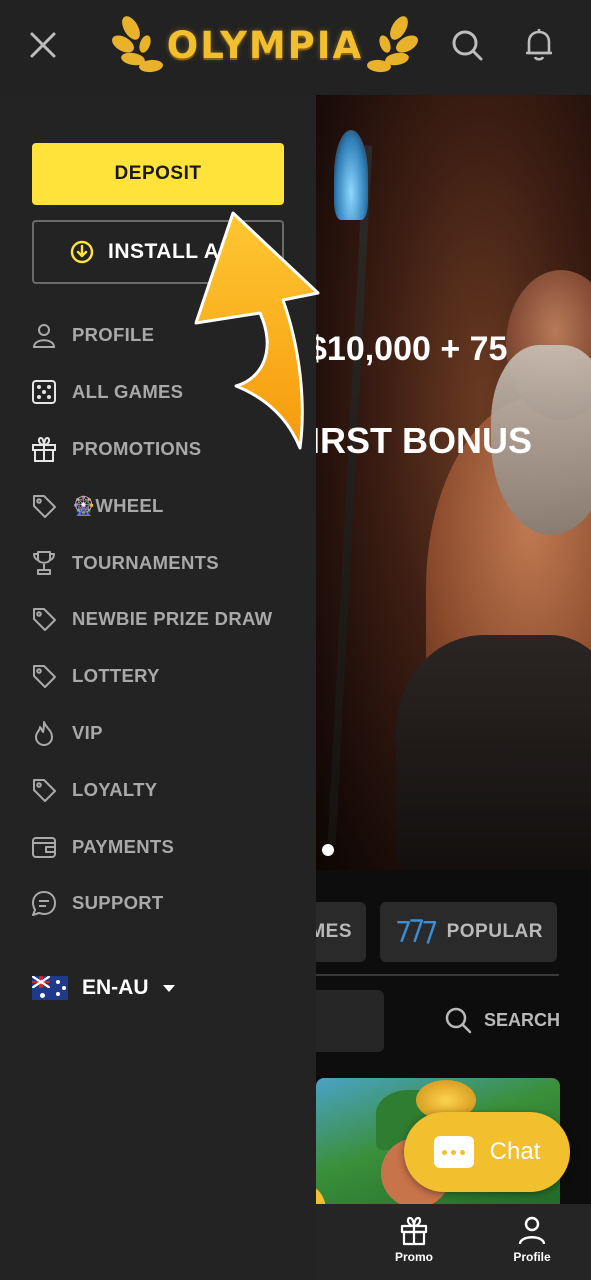 The height and width of the screenshot is (1280, 591). What do you see at coordinates (115, 987) in the screenshot?
I see `language-label: EN-AU` at bounding box center [115, 987].